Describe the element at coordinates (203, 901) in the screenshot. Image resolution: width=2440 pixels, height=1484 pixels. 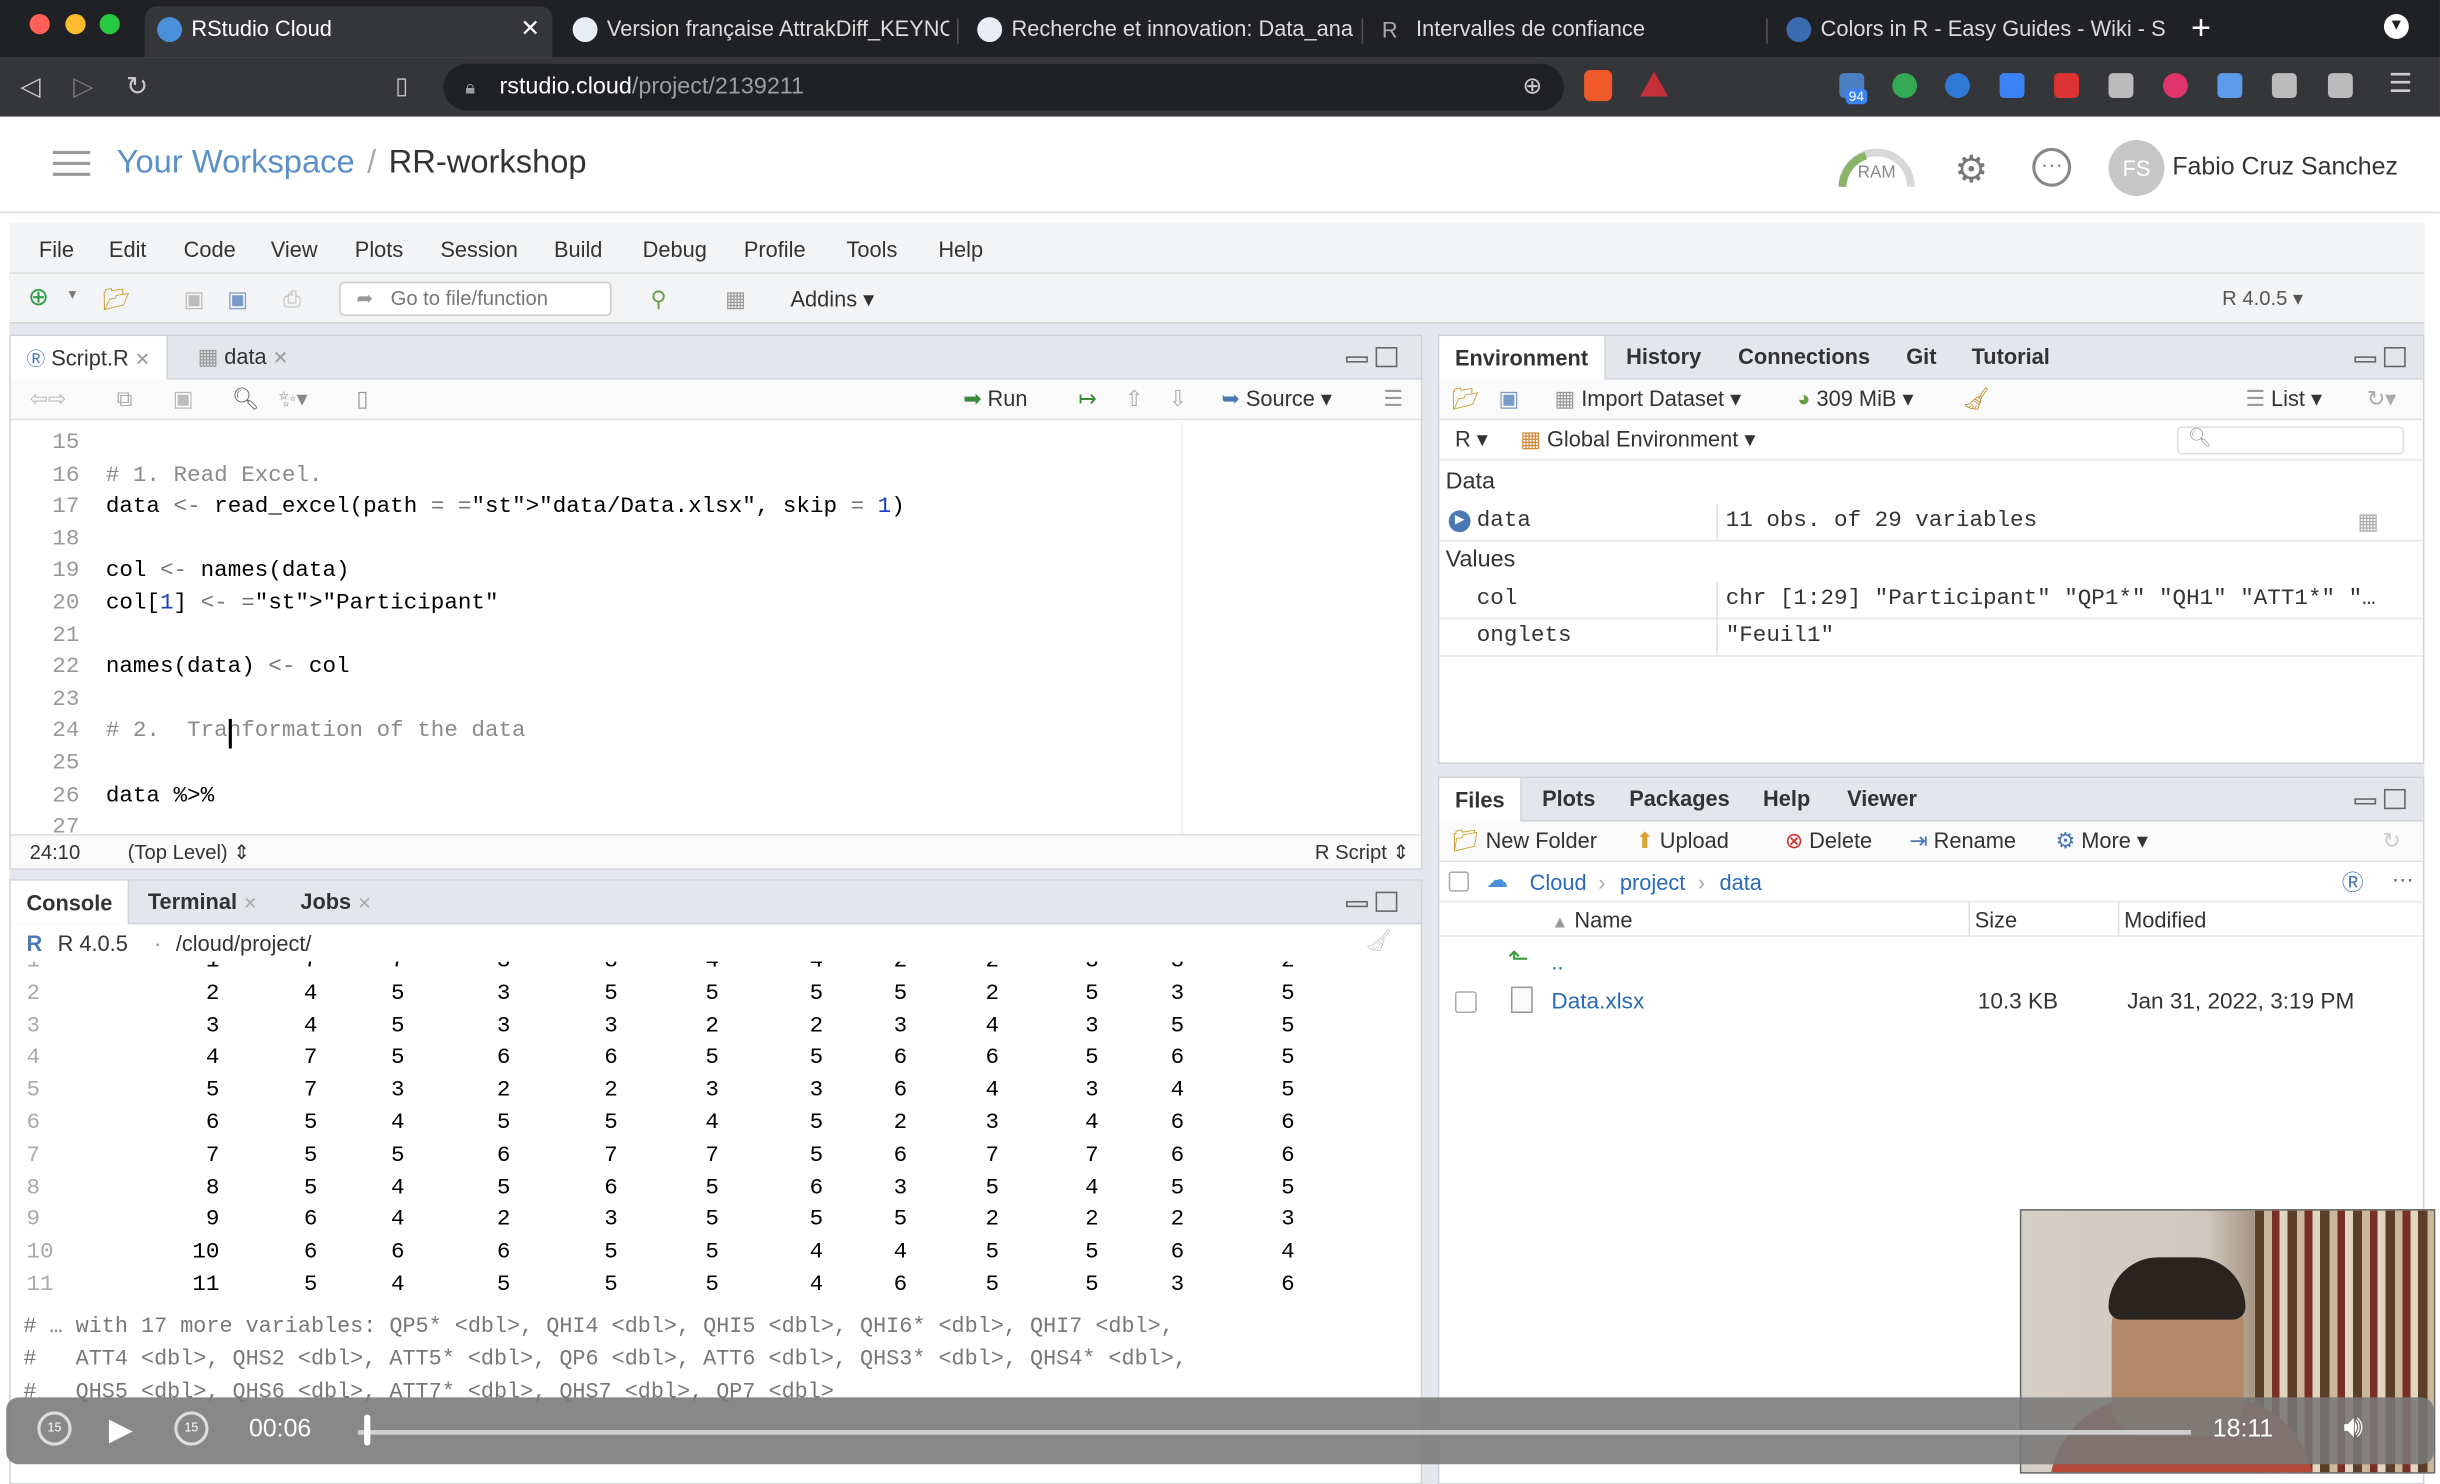
I see `tab-terminal: Terminal ✕` at that location.